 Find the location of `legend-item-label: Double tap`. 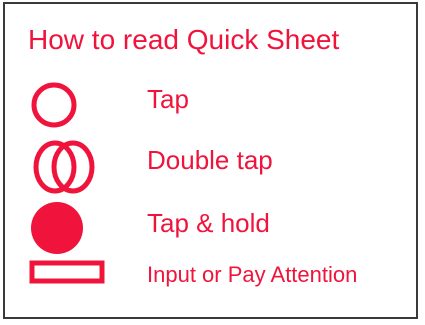

legend-item-label: Double tap is located at coordinates (210, 160).